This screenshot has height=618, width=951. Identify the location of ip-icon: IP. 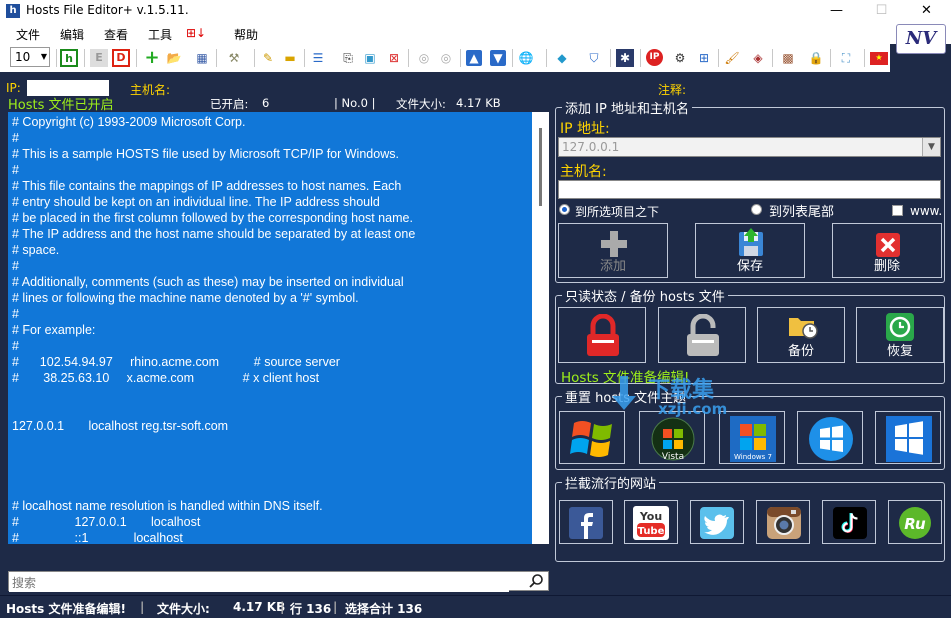
(654, 57).